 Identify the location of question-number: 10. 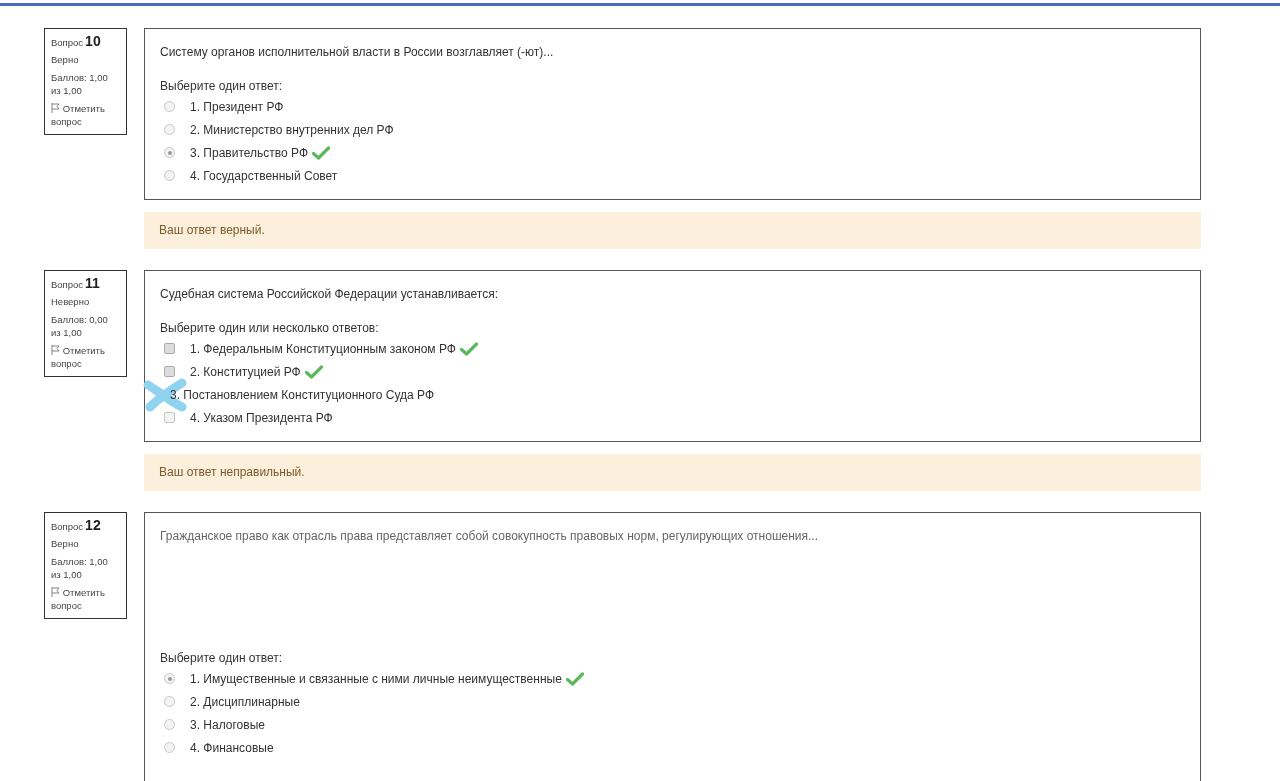
(93, 41).